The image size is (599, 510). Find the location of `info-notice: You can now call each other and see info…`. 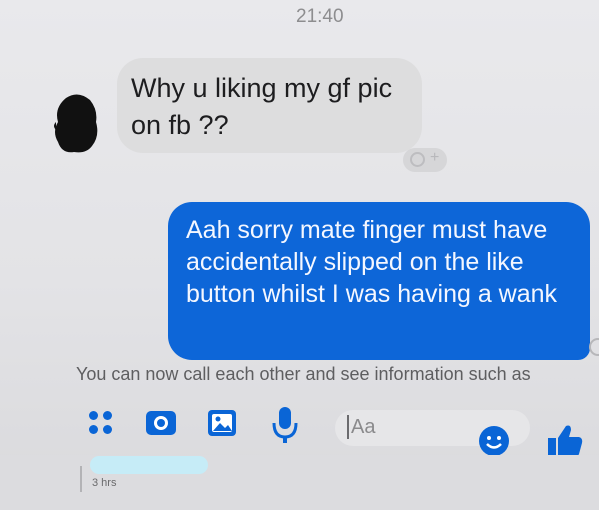

info-notice: You can now call each other and see info… is located at coordinates (303, 374).